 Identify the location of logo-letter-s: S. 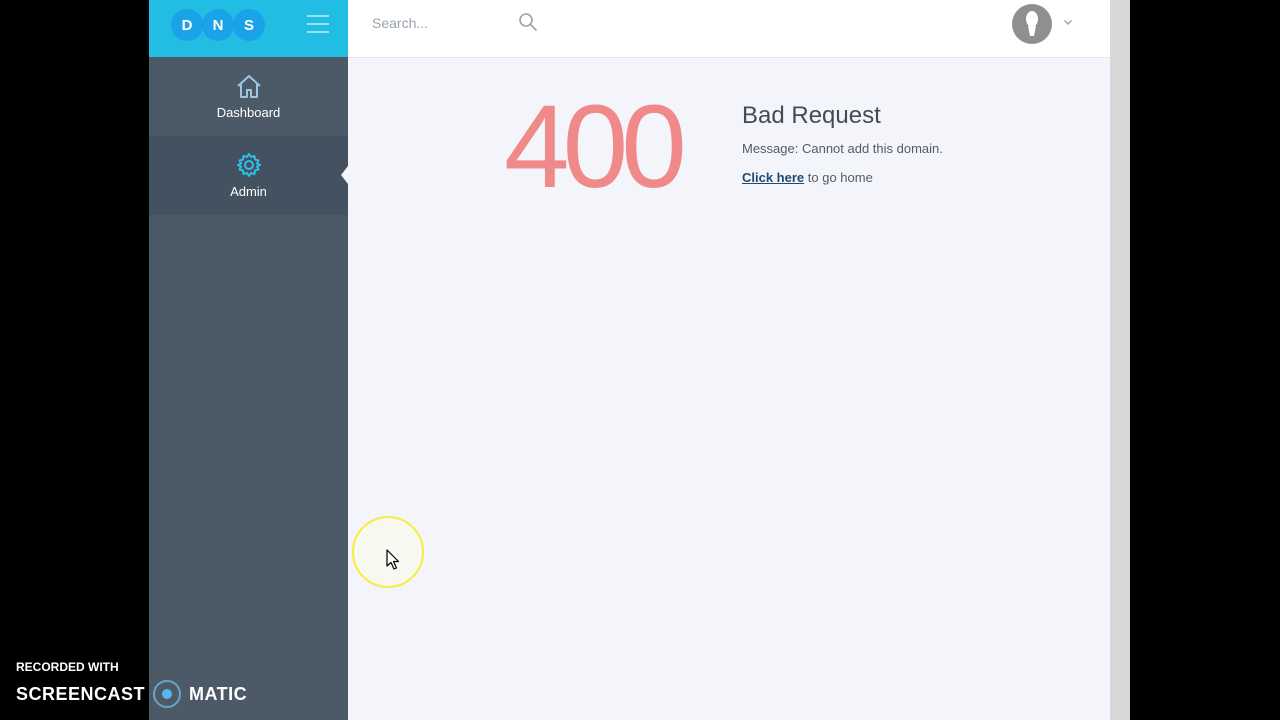
(249, 25).